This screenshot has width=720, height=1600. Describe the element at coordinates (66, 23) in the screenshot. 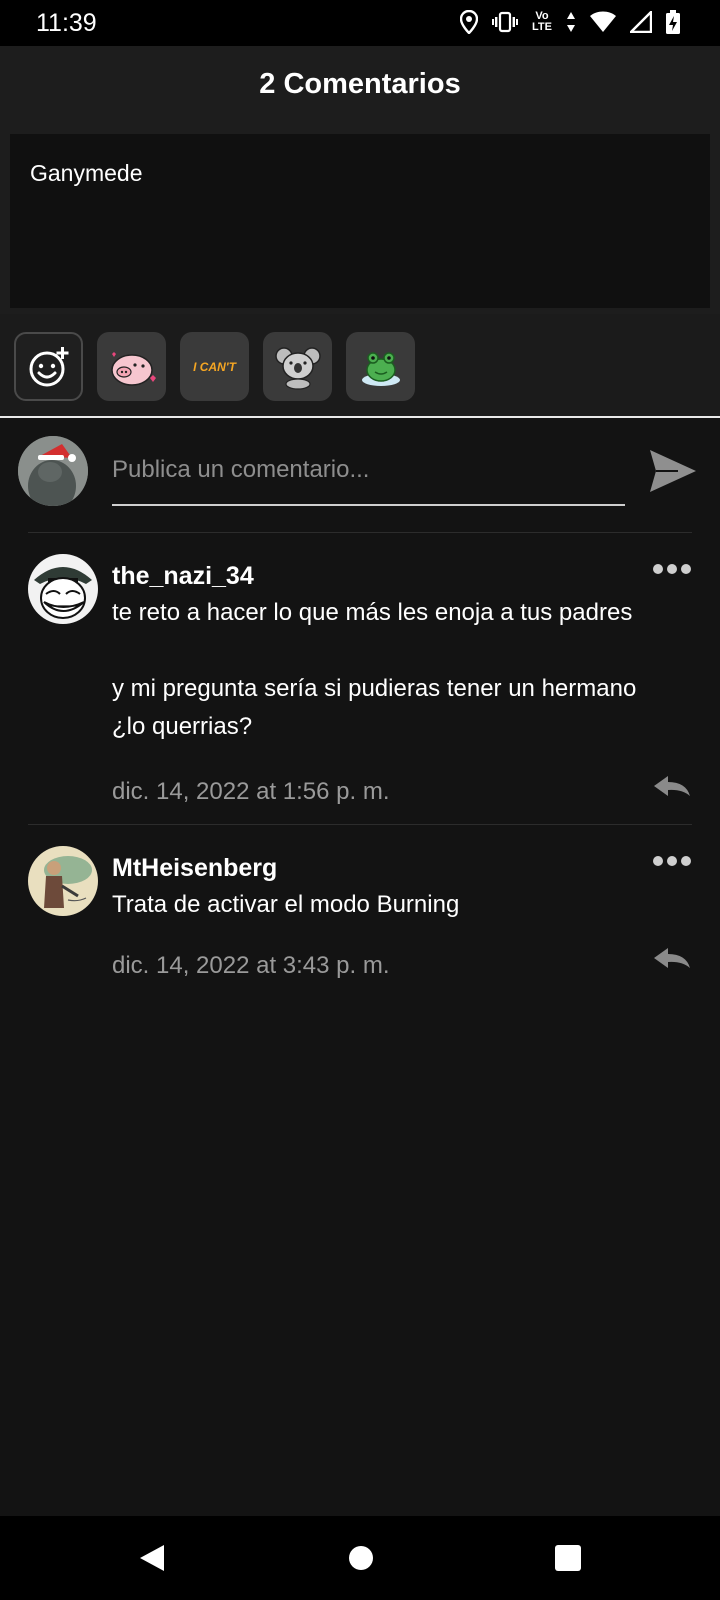

I see `status-time: 11:39` at that location.